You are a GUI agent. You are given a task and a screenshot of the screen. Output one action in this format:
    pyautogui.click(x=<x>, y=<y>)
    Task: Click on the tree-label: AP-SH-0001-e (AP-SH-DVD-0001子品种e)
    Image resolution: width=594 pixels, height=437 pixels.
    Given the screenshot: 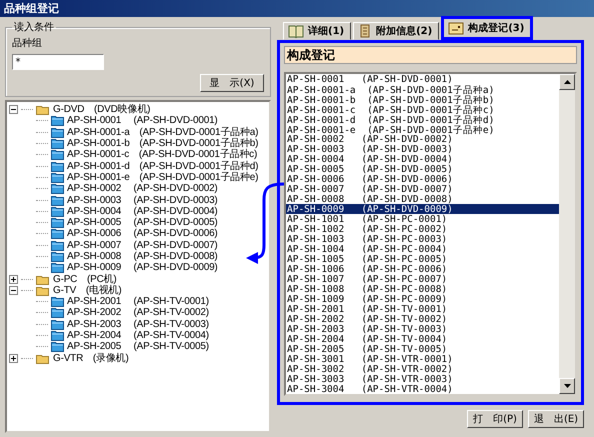 What is the action you would take?
    pyautogui.click(x=162, y=177)
    